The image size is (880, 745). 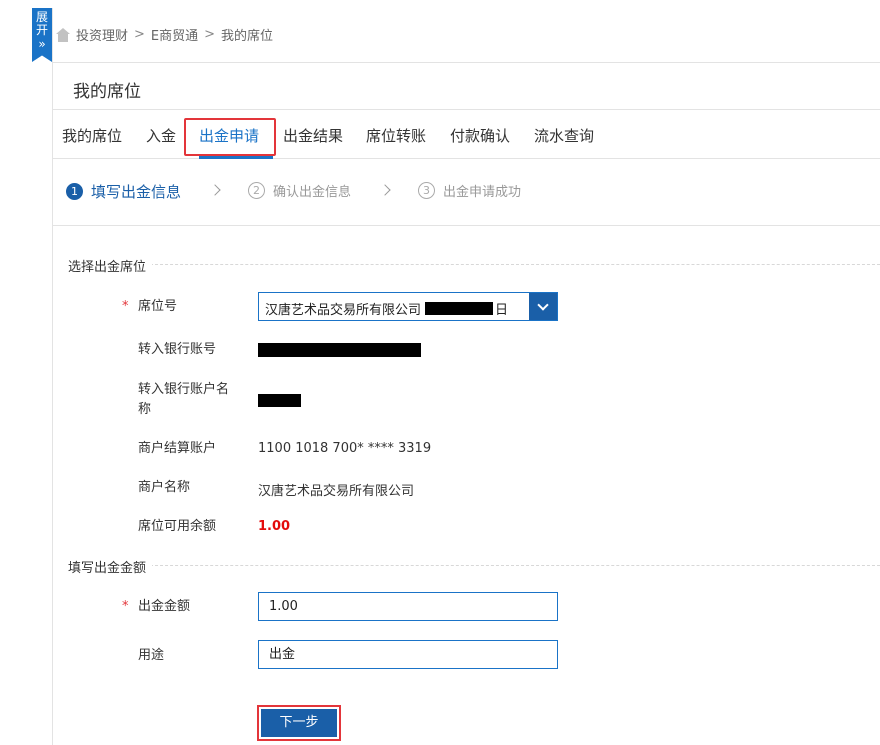 I want to click on double-chevron-right-icon: », so click(x=42, y=44).